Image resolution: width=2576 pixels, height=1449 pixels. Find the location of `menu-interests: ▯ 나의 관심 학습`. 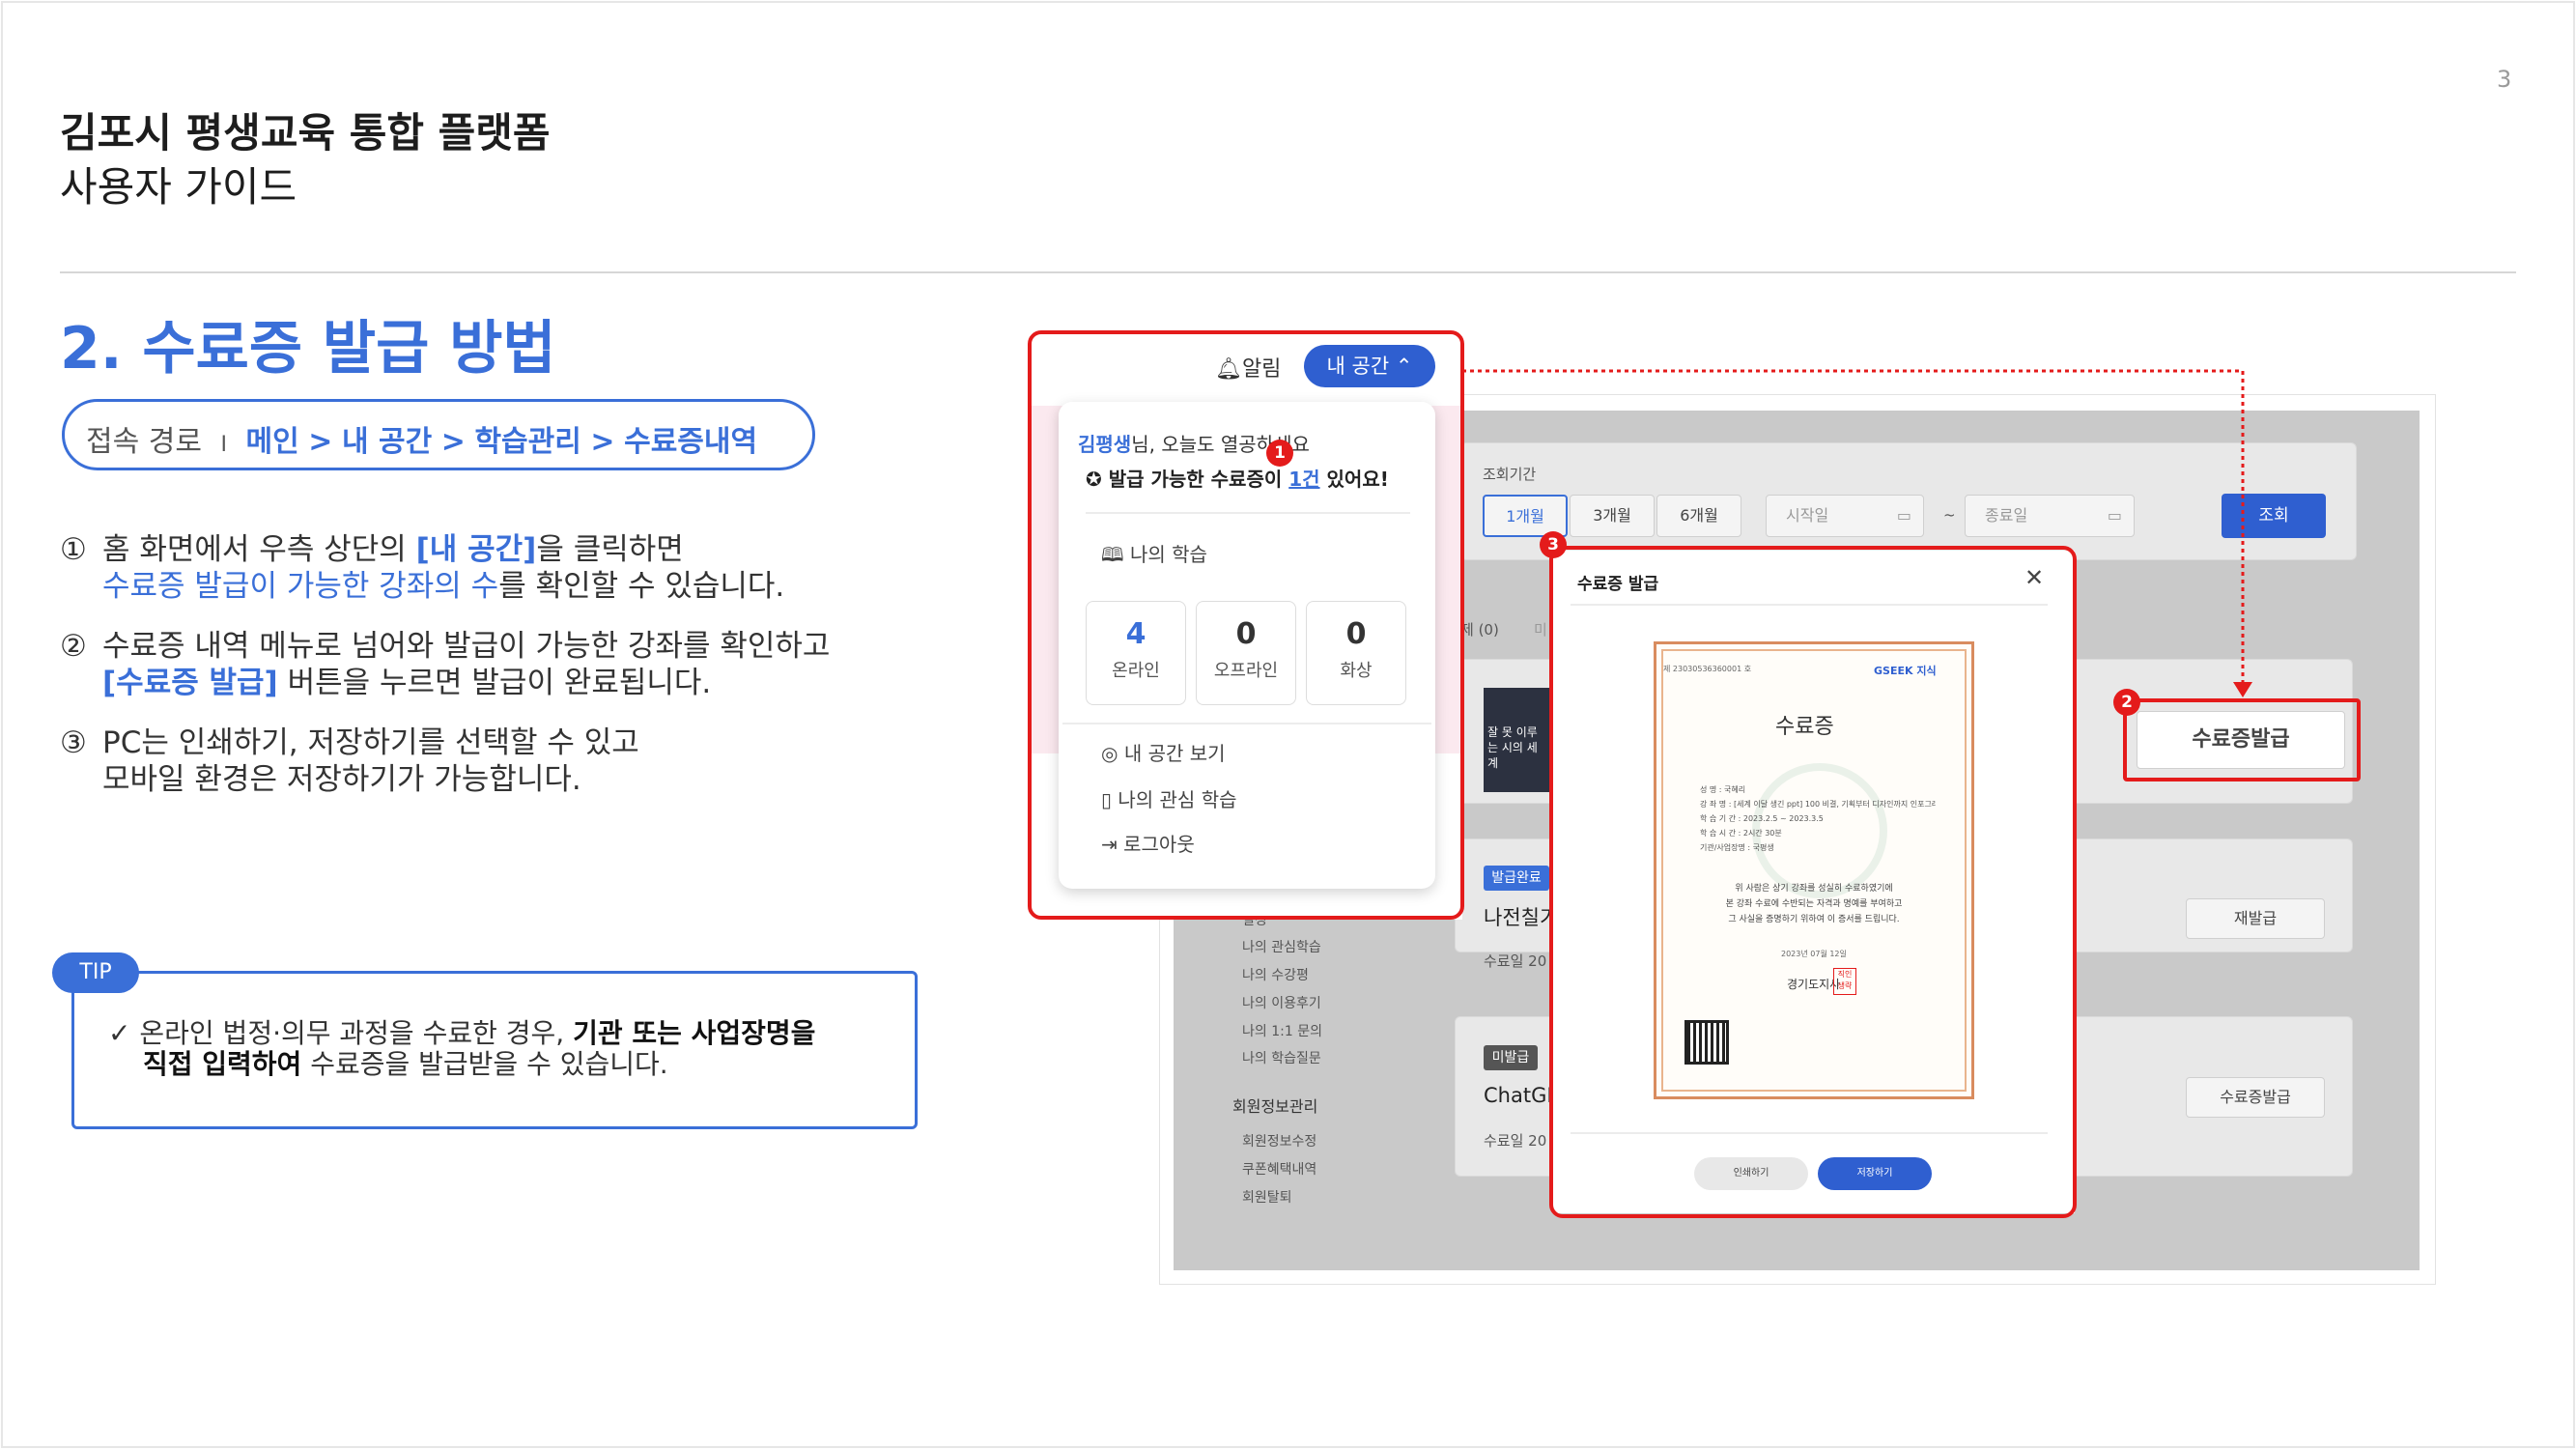

menu-interests: ▯ 나의 관심 학습 is located at coordinates (1169, 798).